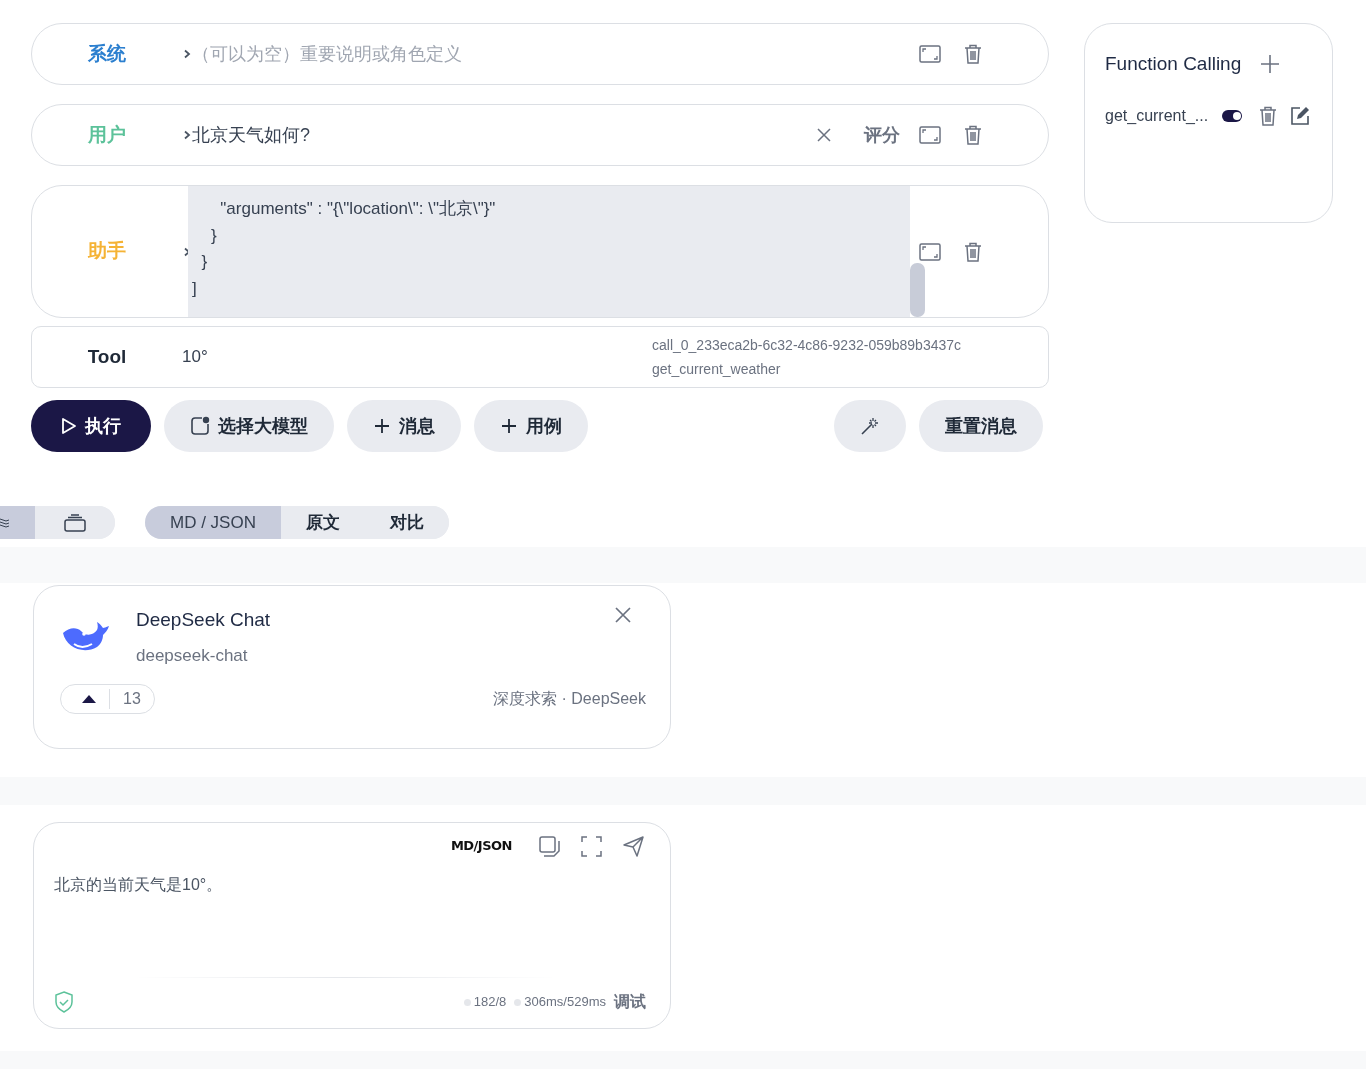  What do you see at coordinates (75, 522) in the screenshot?
I see `stack-icon` at bounding box center [75, 522].